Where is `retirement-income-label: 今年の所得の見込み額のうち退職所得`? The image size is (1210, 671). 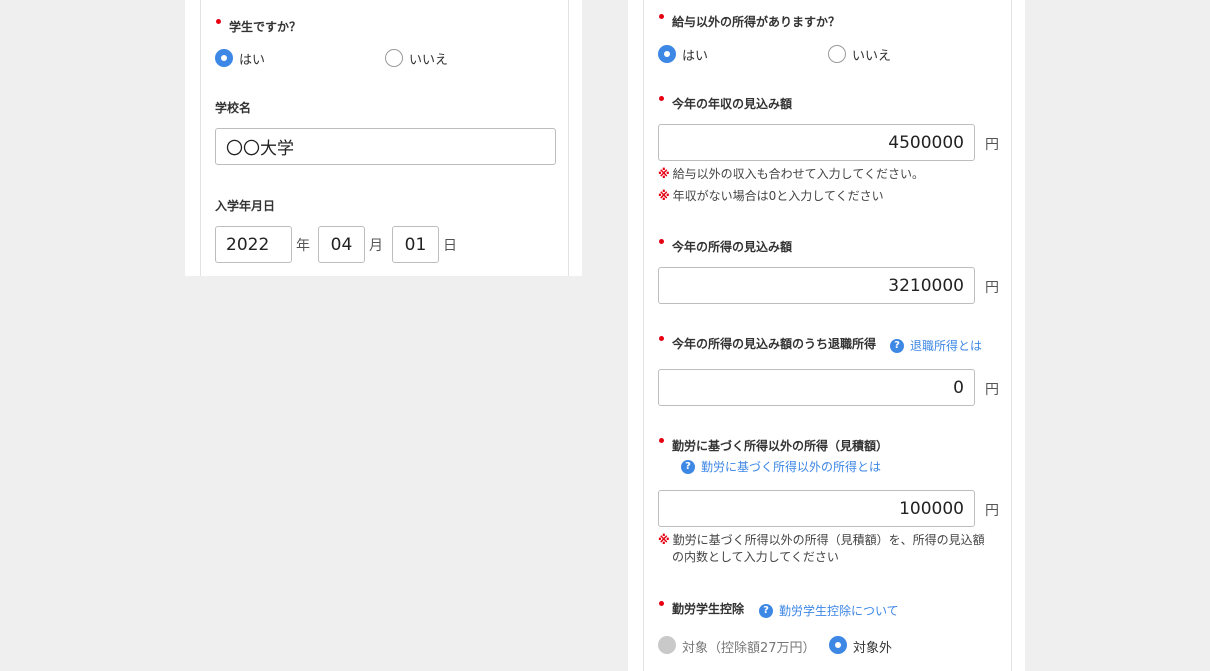
retirement-income-label: 今年の所得の見込み額のうち退職所得 is located at coordinates (774, 344).